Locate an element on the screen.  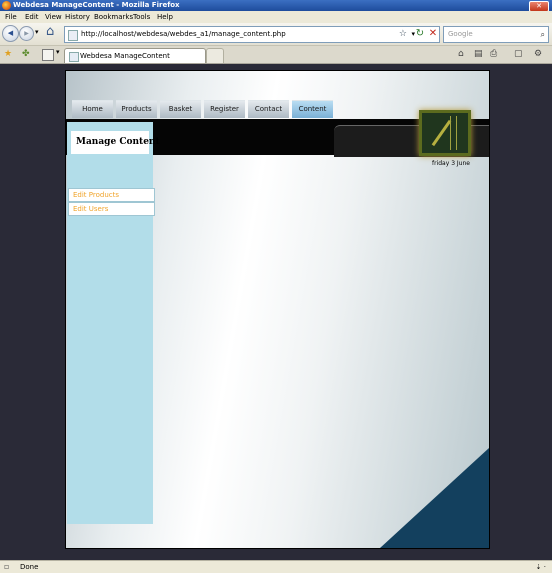
firefox-icon is located at coordinates (6, 5).